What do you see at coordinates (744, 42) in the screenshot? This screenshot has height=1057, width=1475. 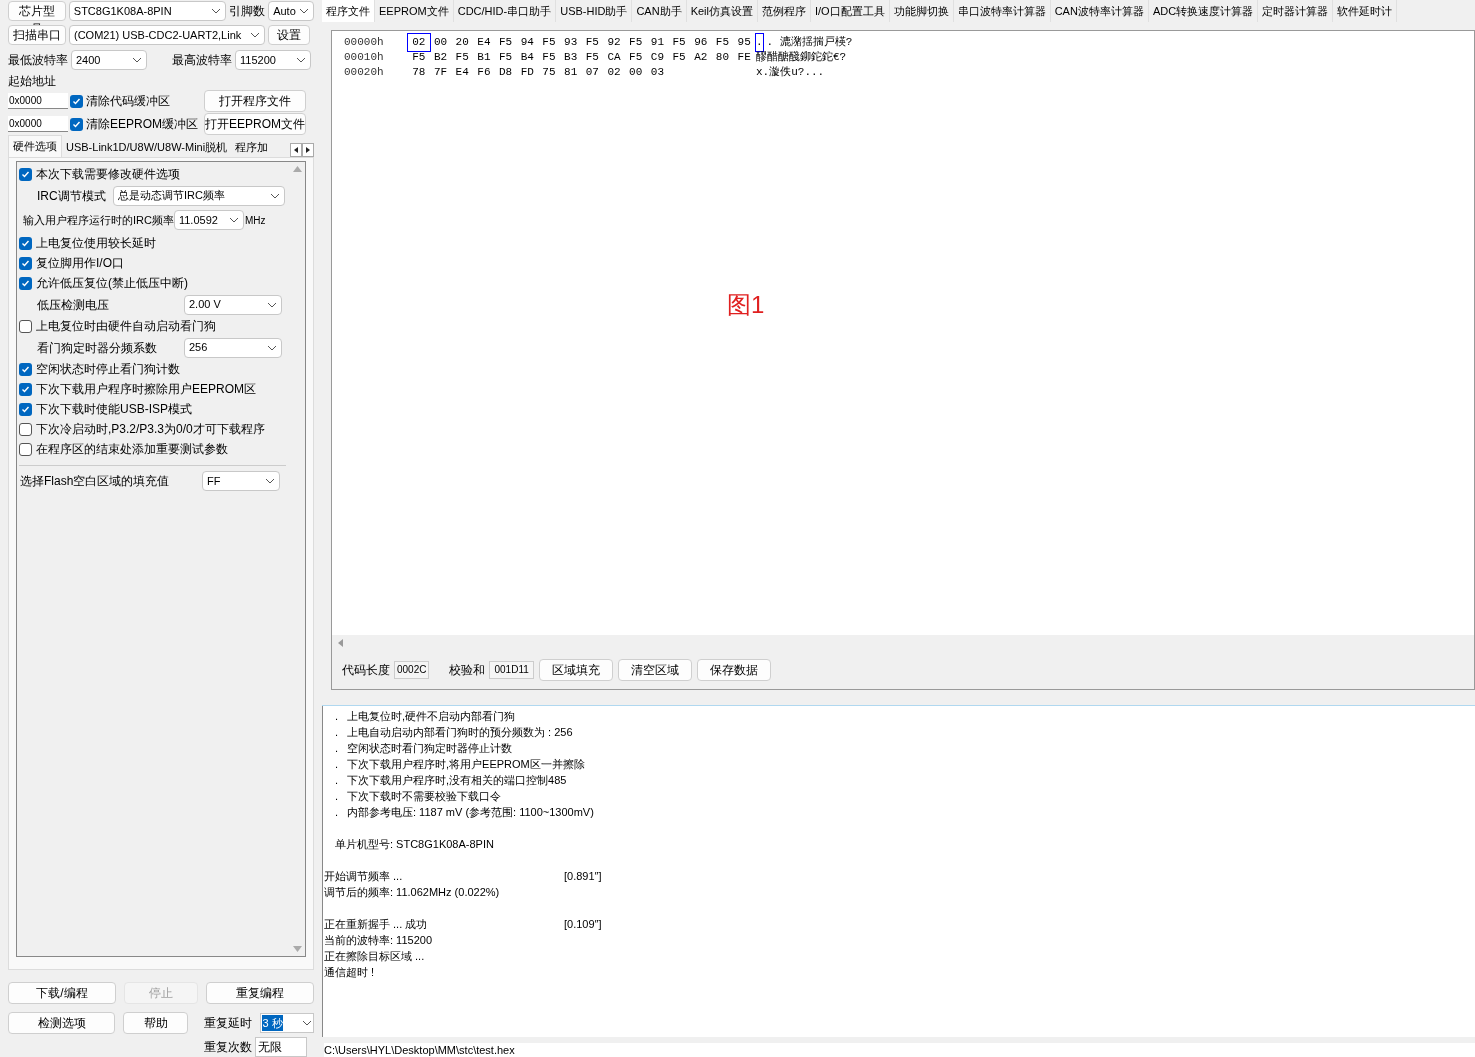 I see `hex-byte: 95` at bounding box center [744, 42].